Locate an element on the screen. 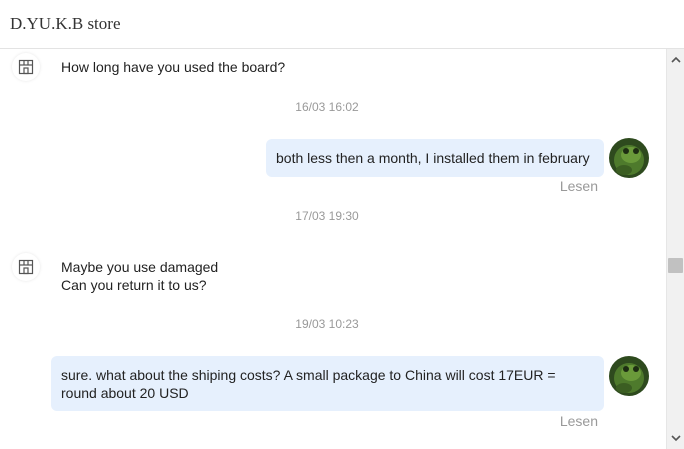 The image size is (684, 449). timestamp: 19/03 10:23 is located at coordinates (327, 324).